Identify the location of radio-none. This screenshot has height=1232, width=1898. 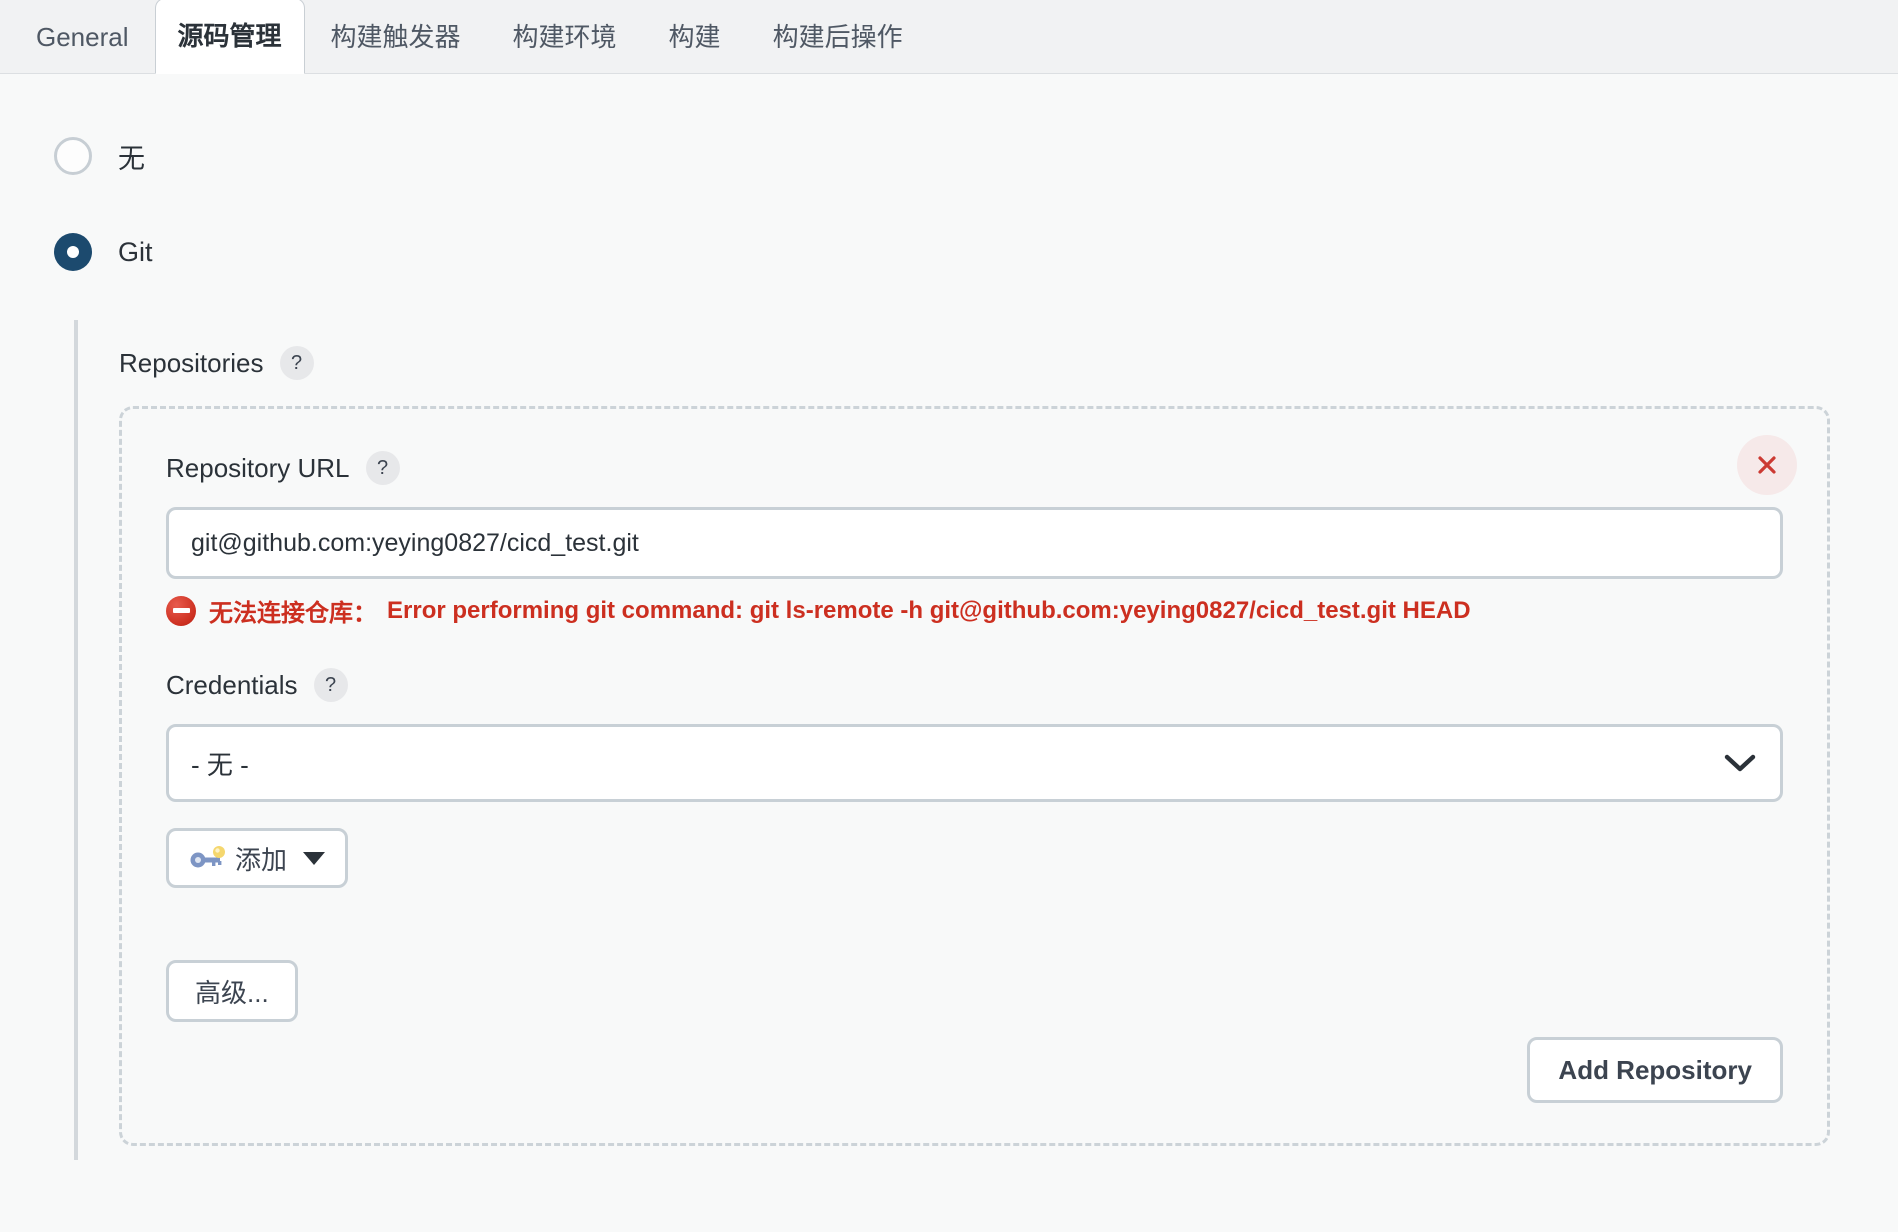
(73, 156).